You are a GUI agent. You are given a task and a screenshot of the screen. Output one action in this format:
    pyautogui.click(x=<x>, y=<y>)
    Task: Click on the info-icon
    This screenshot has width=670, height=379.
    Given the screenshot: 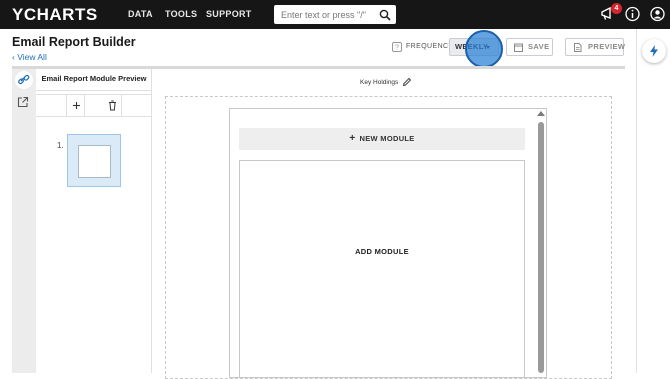 What is the action you would take?
    pyautogui.click(x=632, y=14)
    